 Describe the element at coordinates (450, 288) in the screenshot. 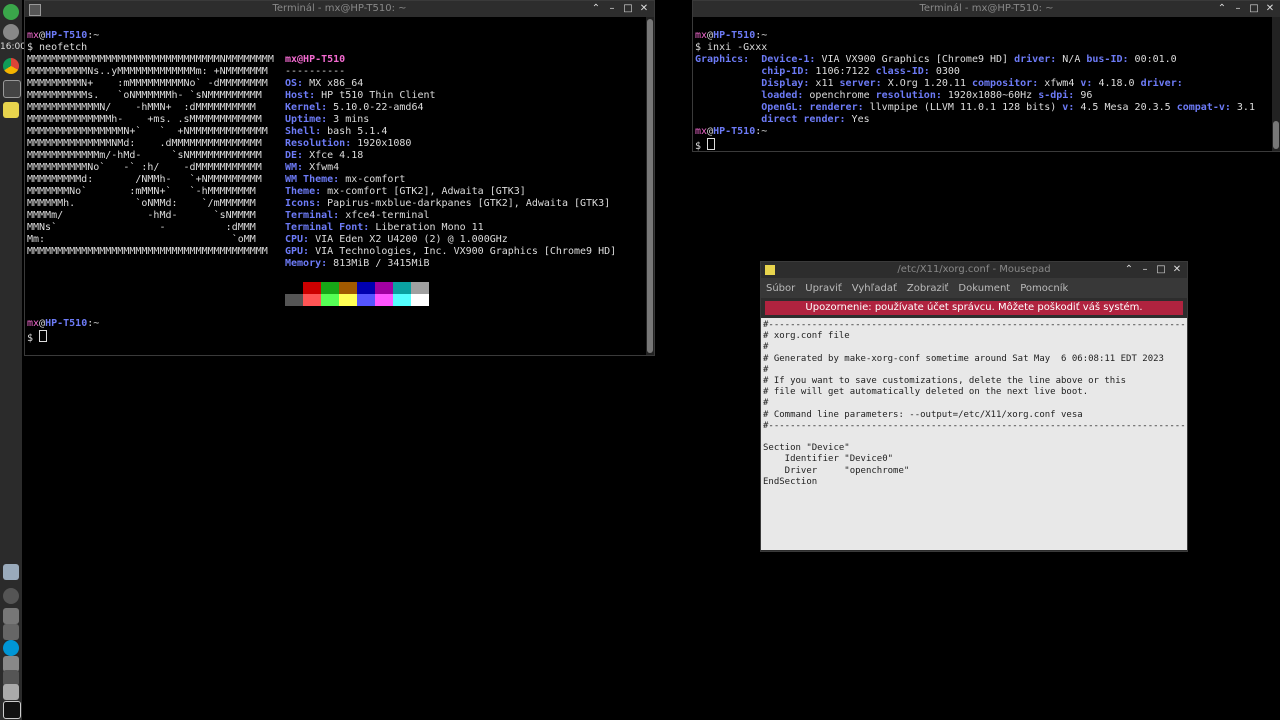

I see `color-swatches-row1` at that location.